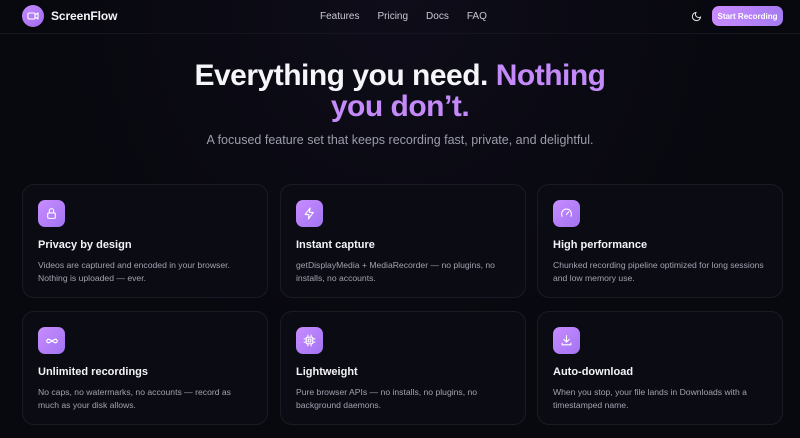 This screenshot has height=438, width=800. I want to click on brand-name: ScreenFlow, so click(84, 16).